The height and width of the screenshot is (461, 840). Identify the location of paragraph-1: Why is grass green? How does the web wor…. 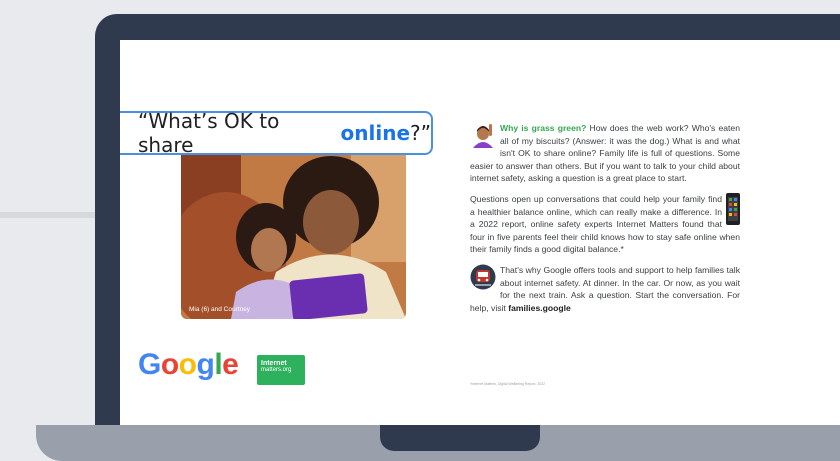
(605, 153).